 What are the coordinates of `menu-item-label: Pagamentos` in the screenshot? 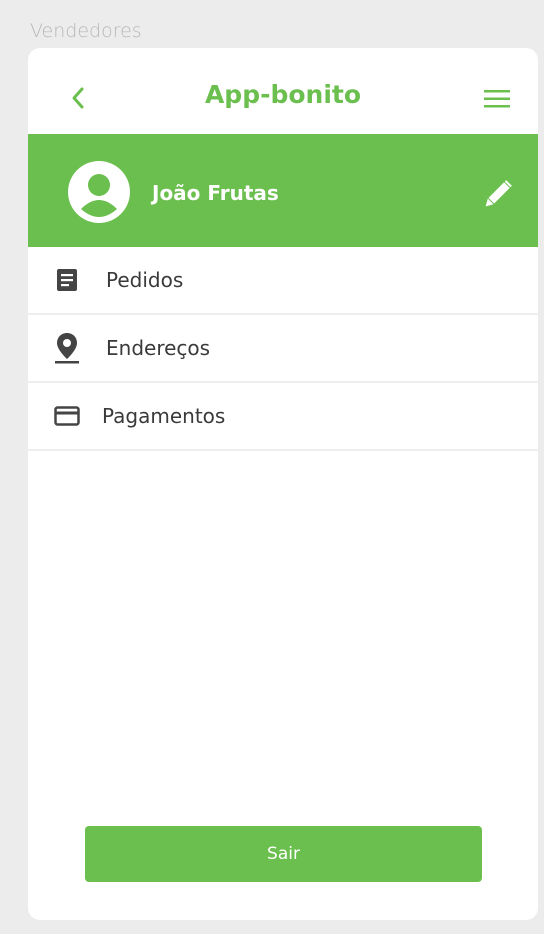 It's located at (164, 416).